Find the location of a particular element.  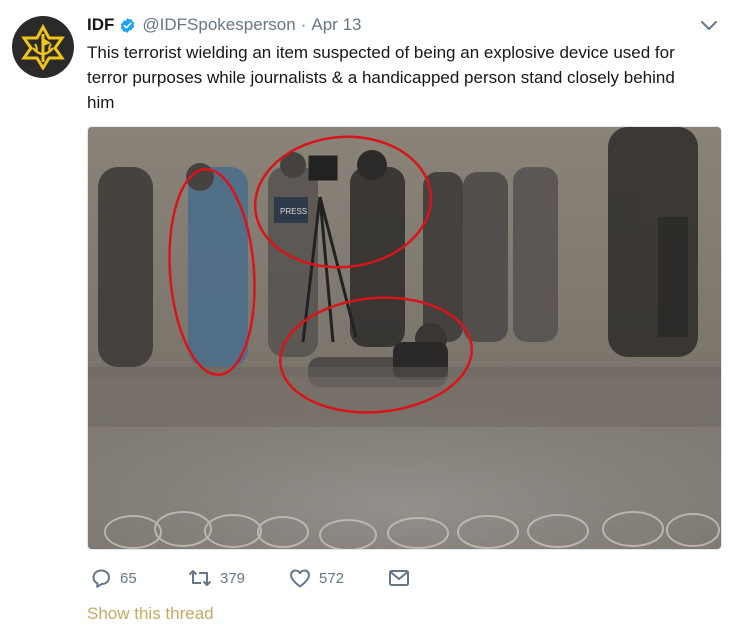

avatar is located at coordinates (43, 47).